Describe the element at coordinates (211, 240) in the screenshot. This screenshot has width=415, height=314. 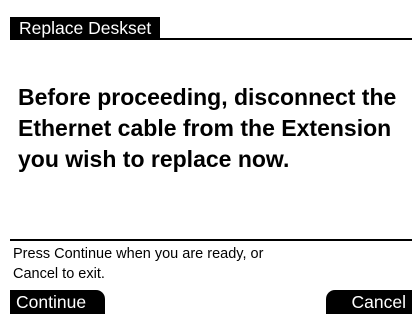
I see `footer-divider` at that location.